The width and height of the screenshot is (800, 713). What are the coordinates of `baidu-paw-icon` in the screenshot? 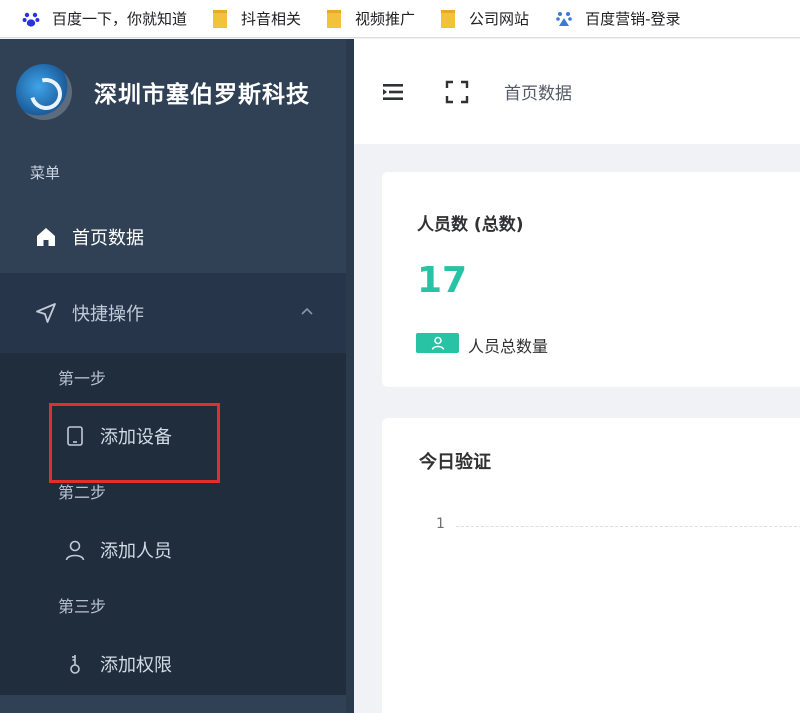 It's located at (31, 19).